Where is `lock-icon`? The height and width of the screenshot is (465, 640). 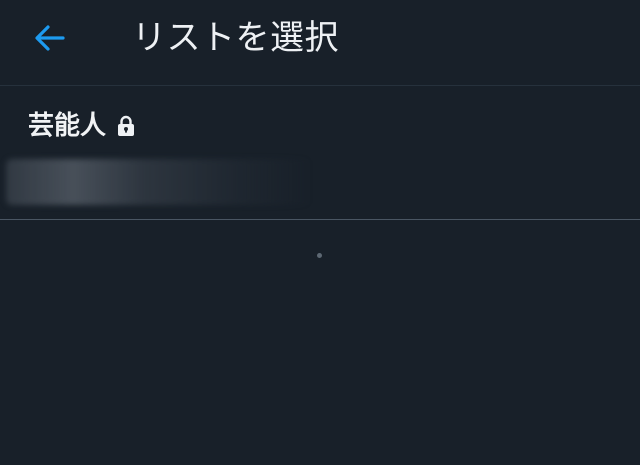 lock-icon is located at coordinates (126, 126).